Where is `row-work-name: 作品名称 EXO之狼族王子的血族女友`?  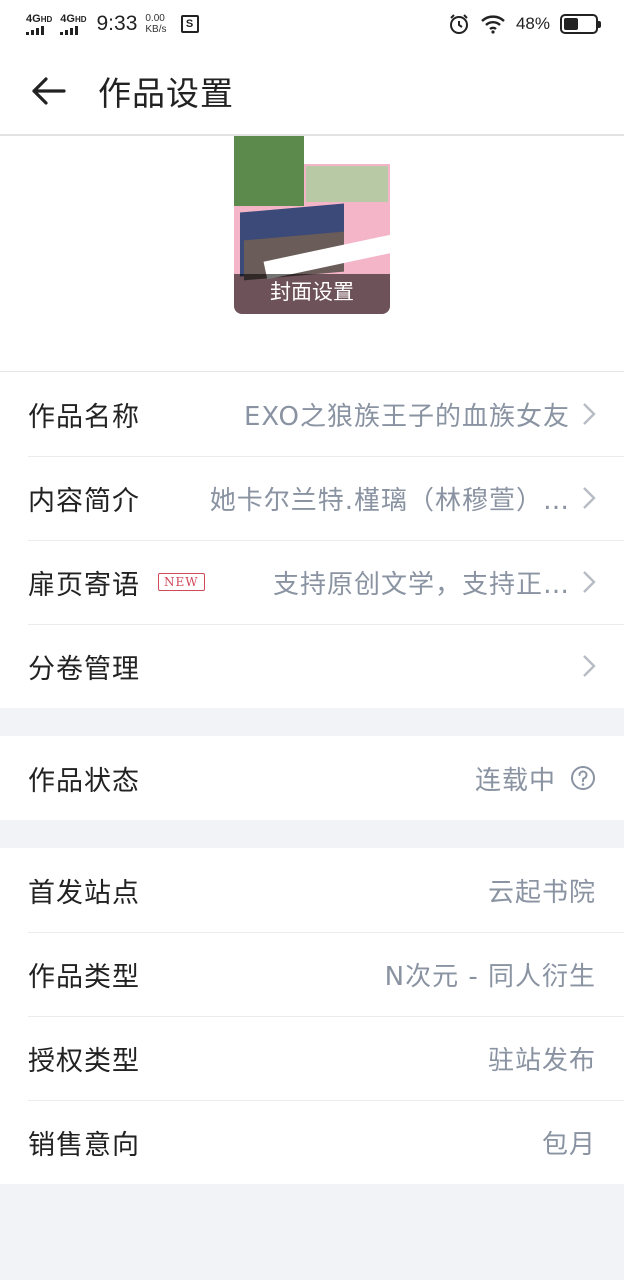 row-work-name: 作品名称 EXO之狼族王子的血族女友 is located at coordinates (312, 414).